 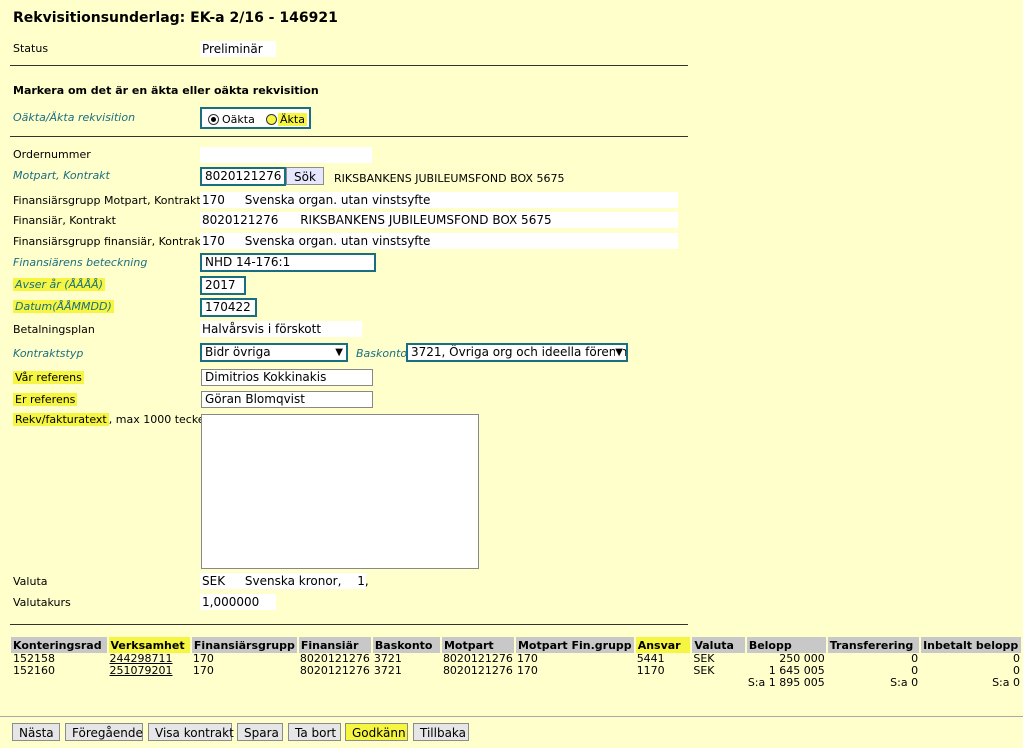 What do you see at coordinates (238, 352) in the screenshot?
I see `kontraktstyp-value: Bidr övriga` at bounding box center [238, 352].